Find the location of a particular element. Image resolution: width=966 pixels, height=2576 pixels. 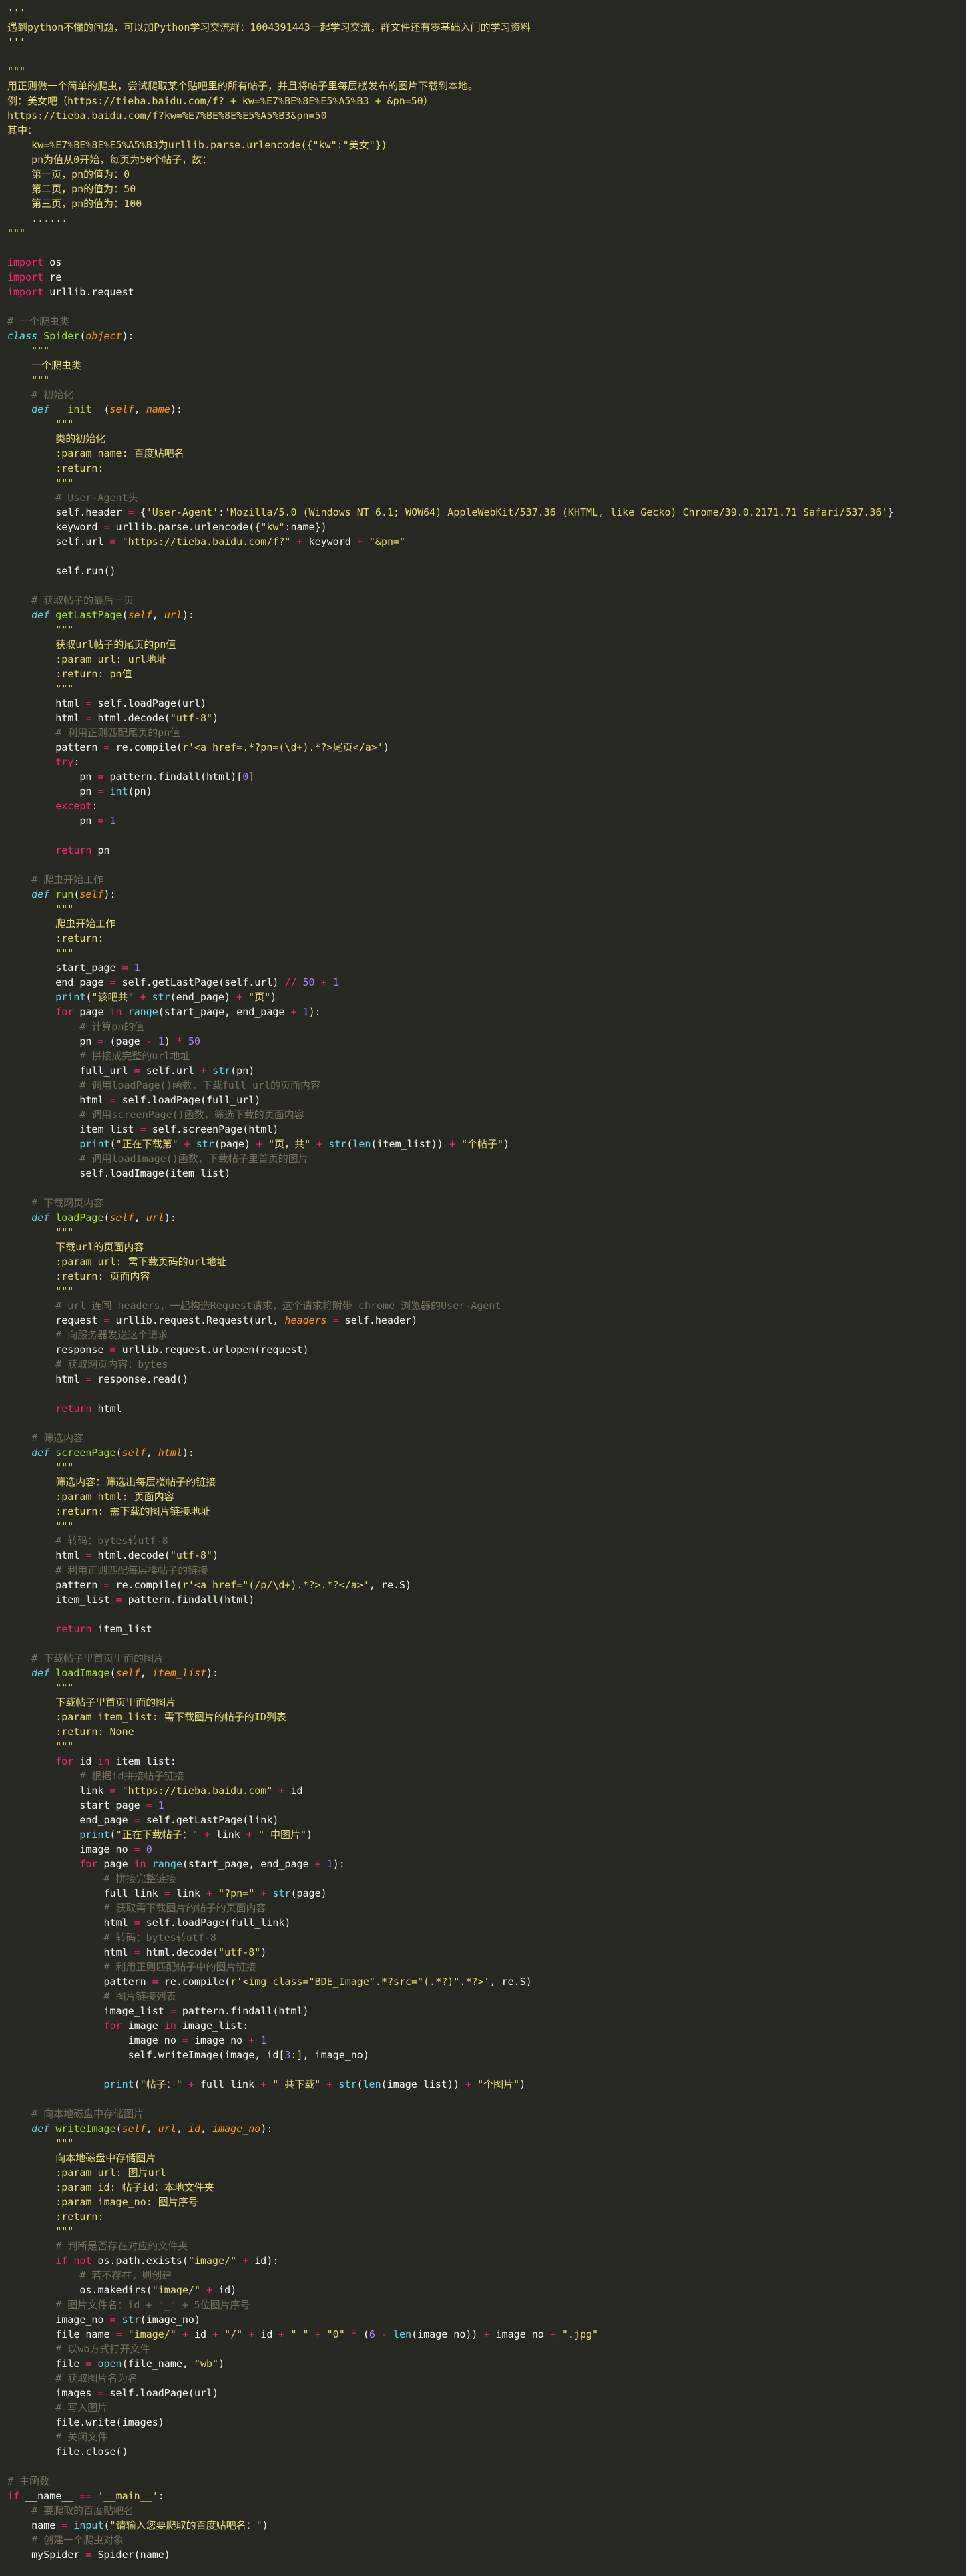

string-token: "0" is located at coordinates (335, 2334).